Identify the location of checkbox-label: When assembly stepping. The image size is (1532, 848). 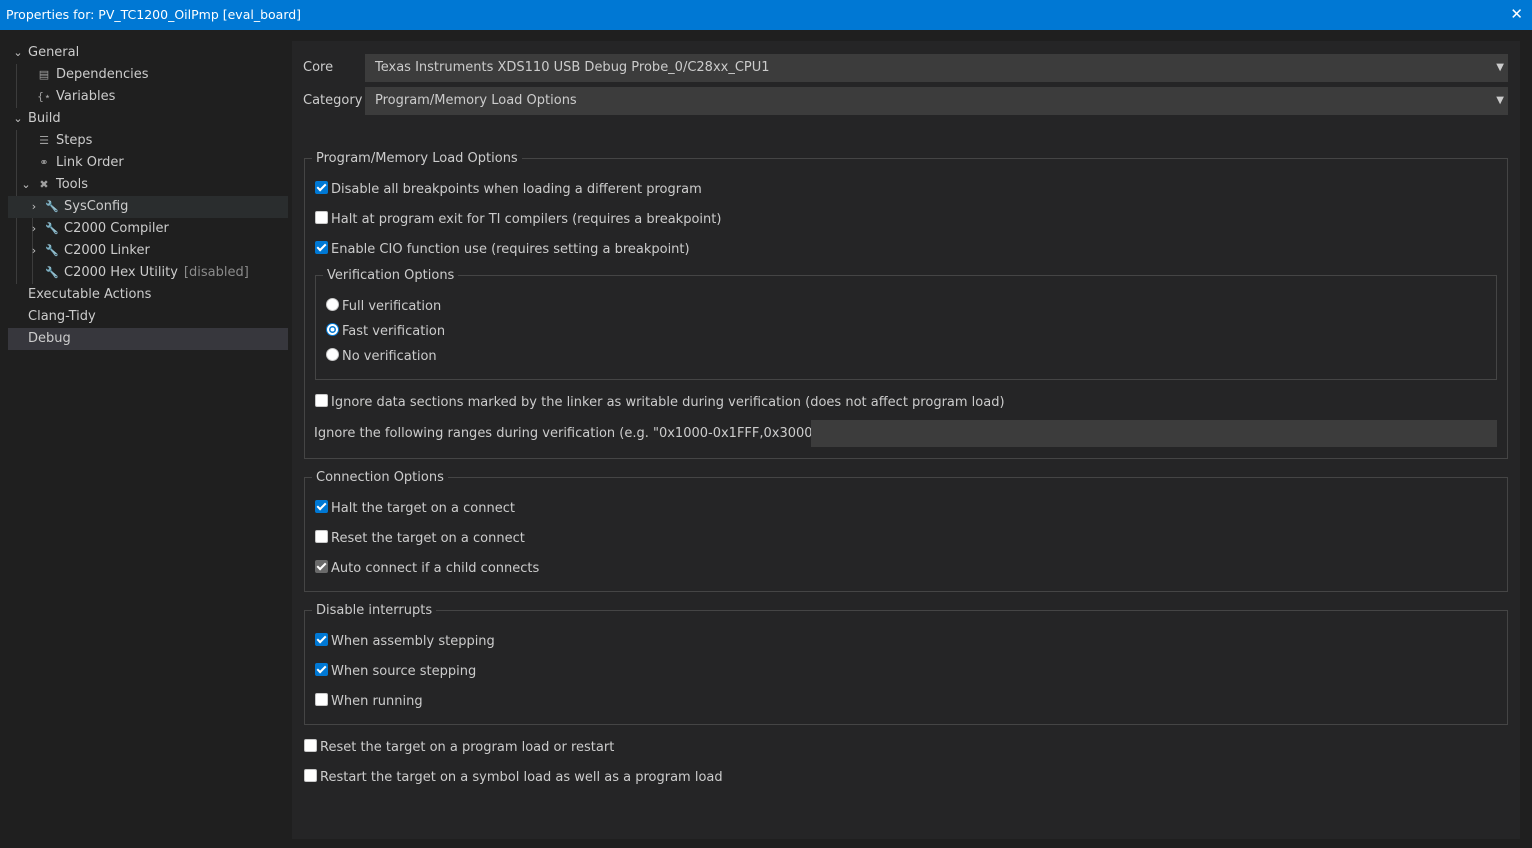
(413, 641).